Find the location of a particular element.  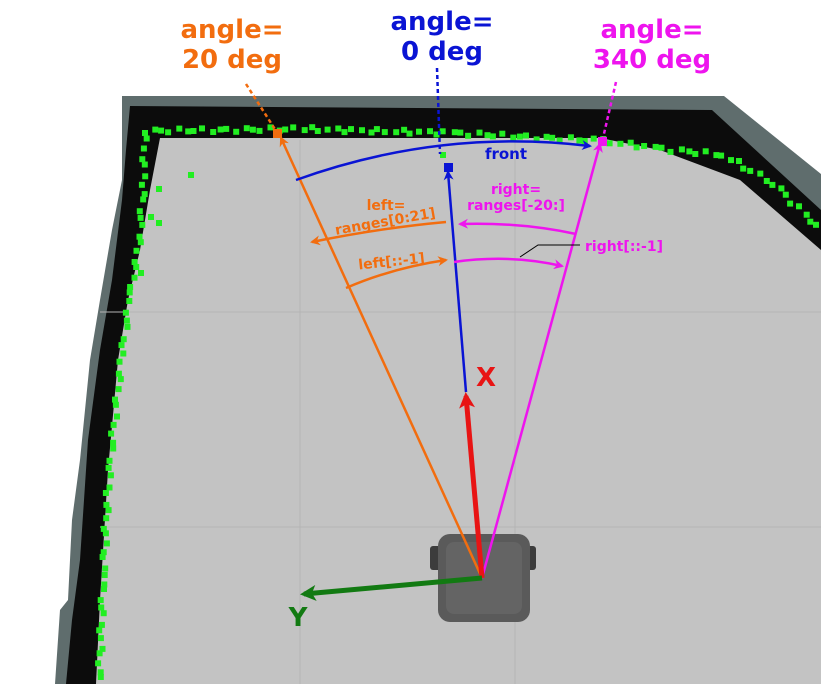

angle-left-label-line1: angle= is located at coordinates (232, 30).